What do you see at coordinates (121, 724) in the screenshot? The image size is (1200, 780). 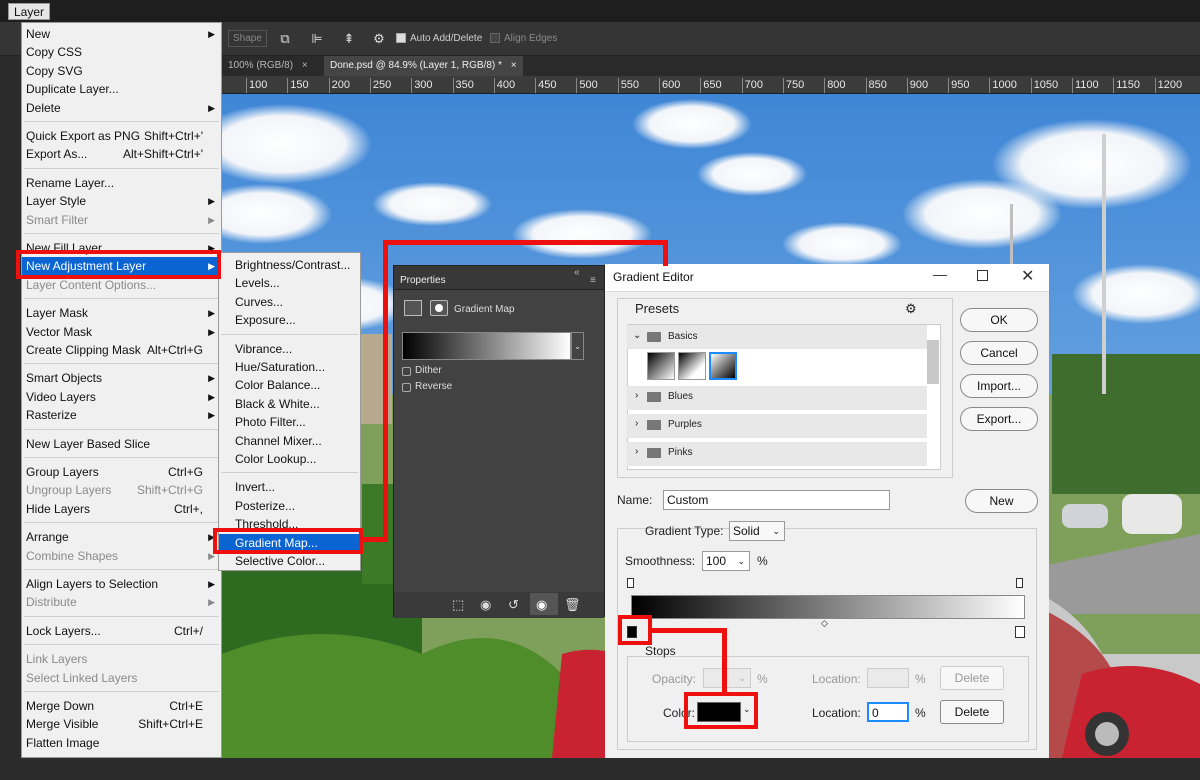 I see `layer-menu-item: Merge Visible Shift+Ctrl+E` at bounding box center [121, 724].